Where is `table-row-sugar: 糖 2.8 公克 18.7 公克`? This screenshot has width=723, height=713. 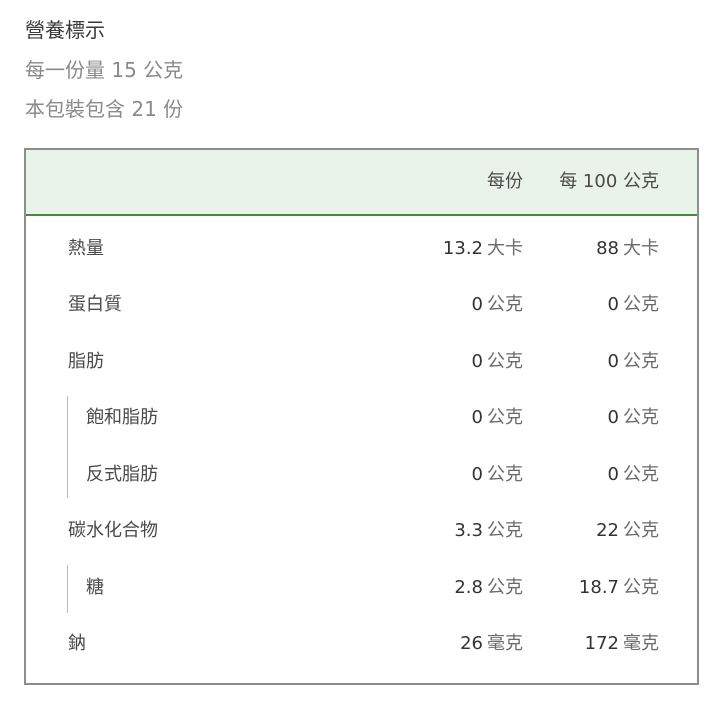
table-row-sugar: 糖 2.8 公克 18.7 公克 is located at coordinates (361, 588).